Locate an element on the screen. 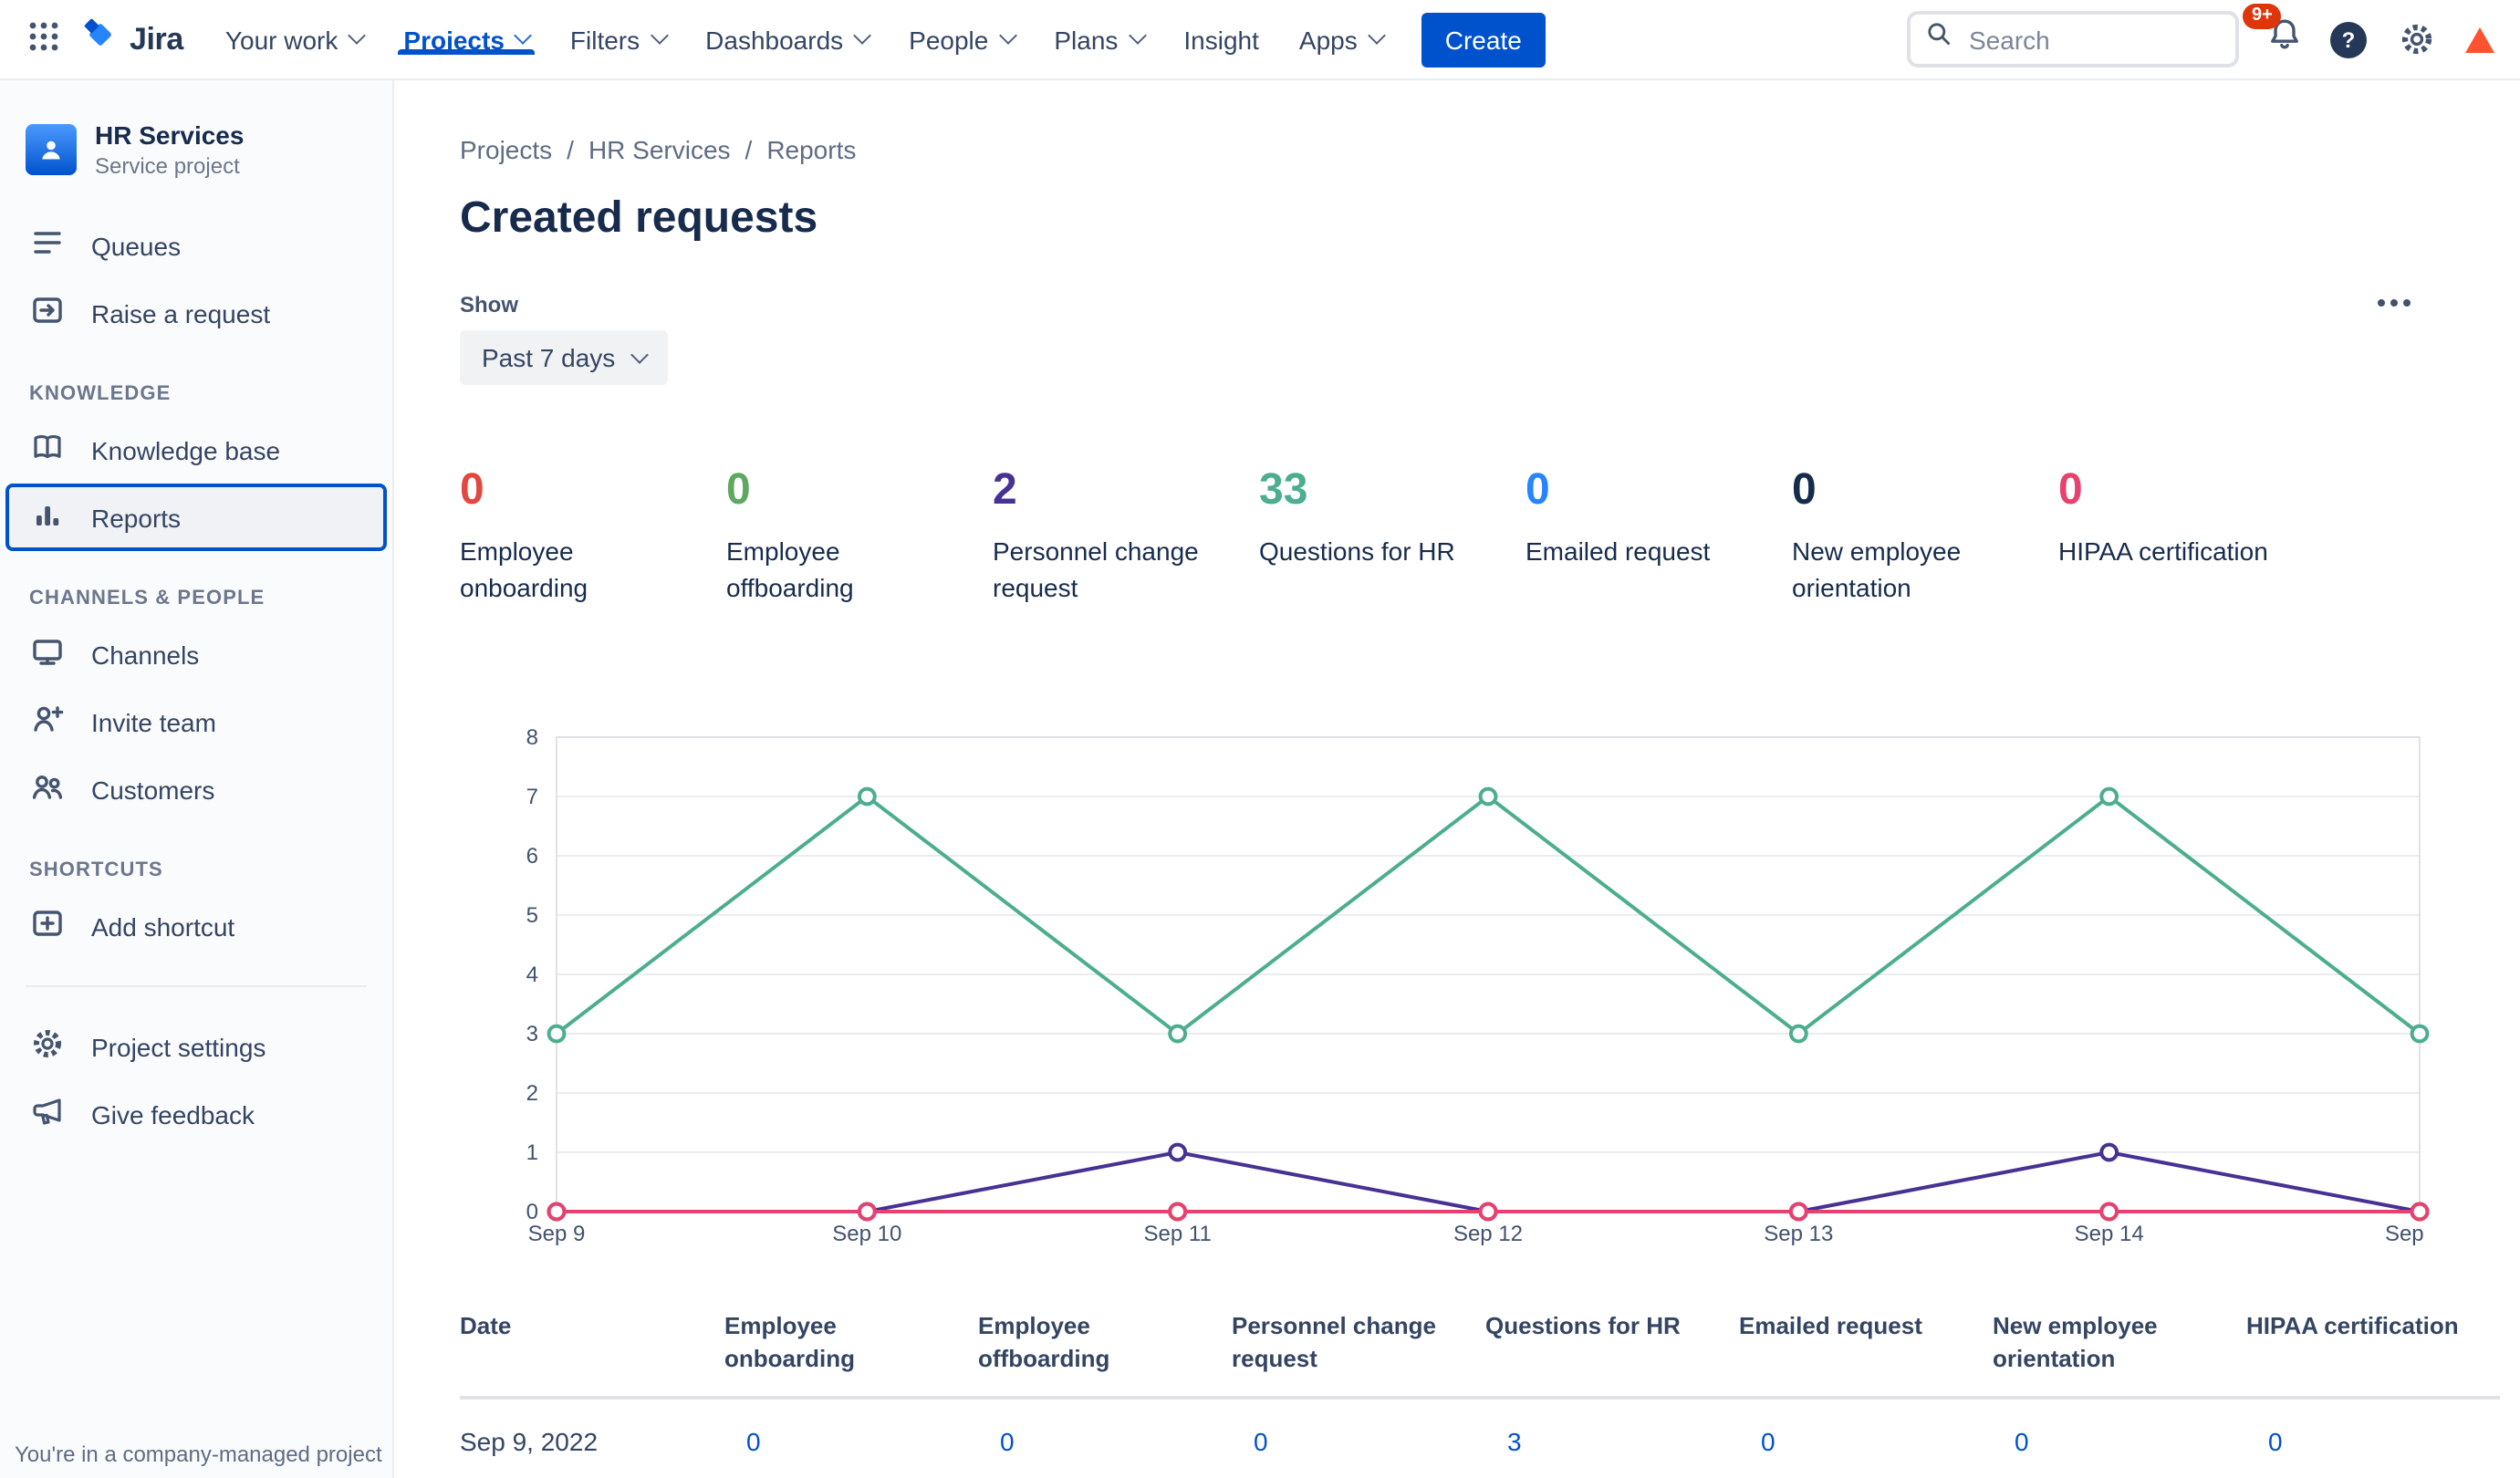 This screenshot has width=2520, height=1478. people-icon is located at coordinates (48, 789).